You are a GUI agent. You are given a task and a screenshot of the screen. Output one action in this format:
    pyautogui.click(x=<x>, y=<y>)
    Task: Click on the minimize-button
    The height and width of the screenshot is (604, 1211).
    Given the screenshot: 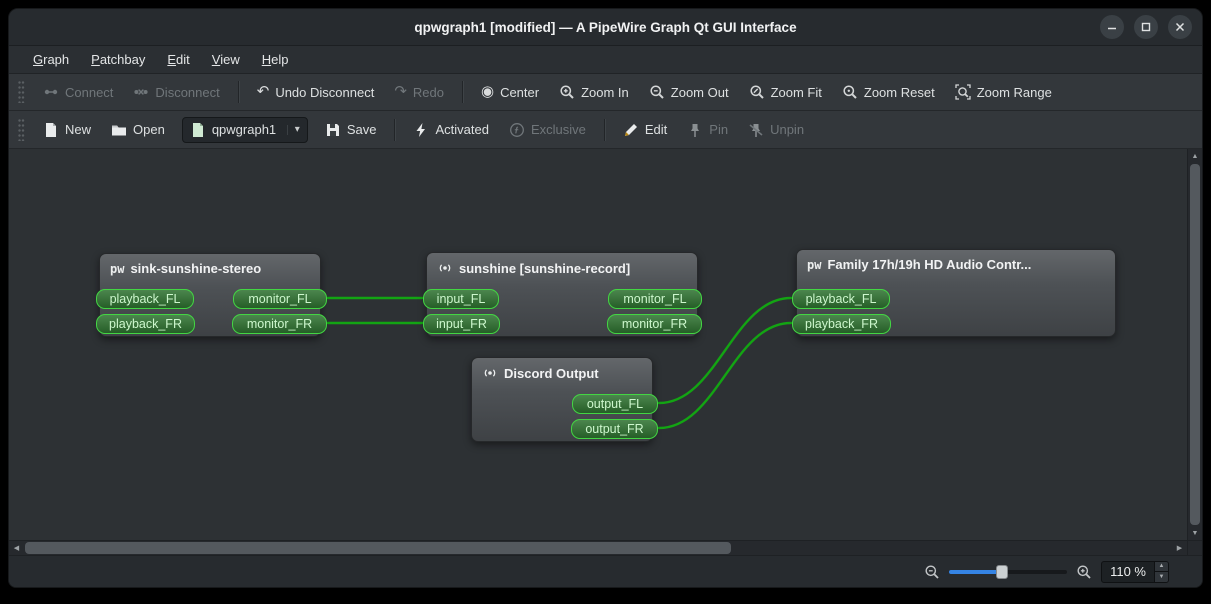 What is the action you would take?
    pyautogui.click(x=1112, y=27)
    